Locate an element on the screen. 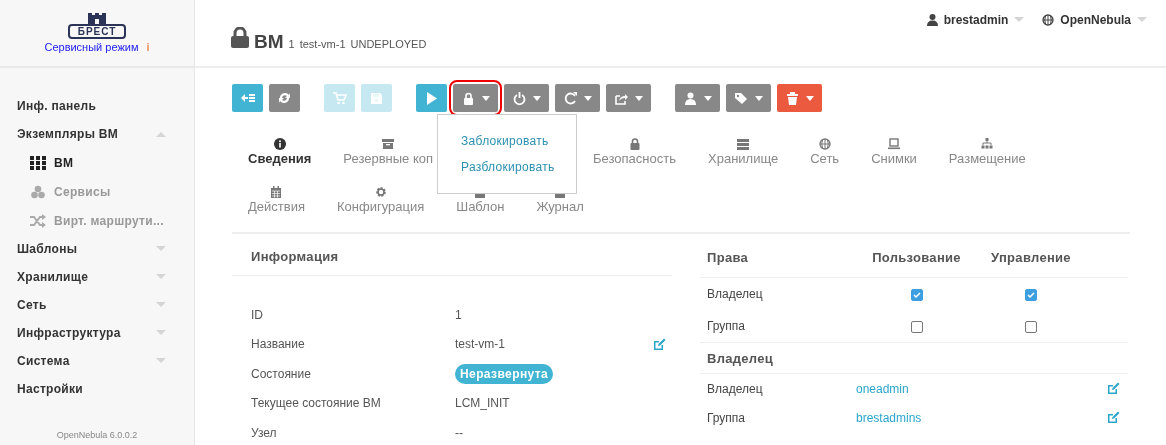  zone-menu: OpenNebula is located at coordinates (1095, 20).